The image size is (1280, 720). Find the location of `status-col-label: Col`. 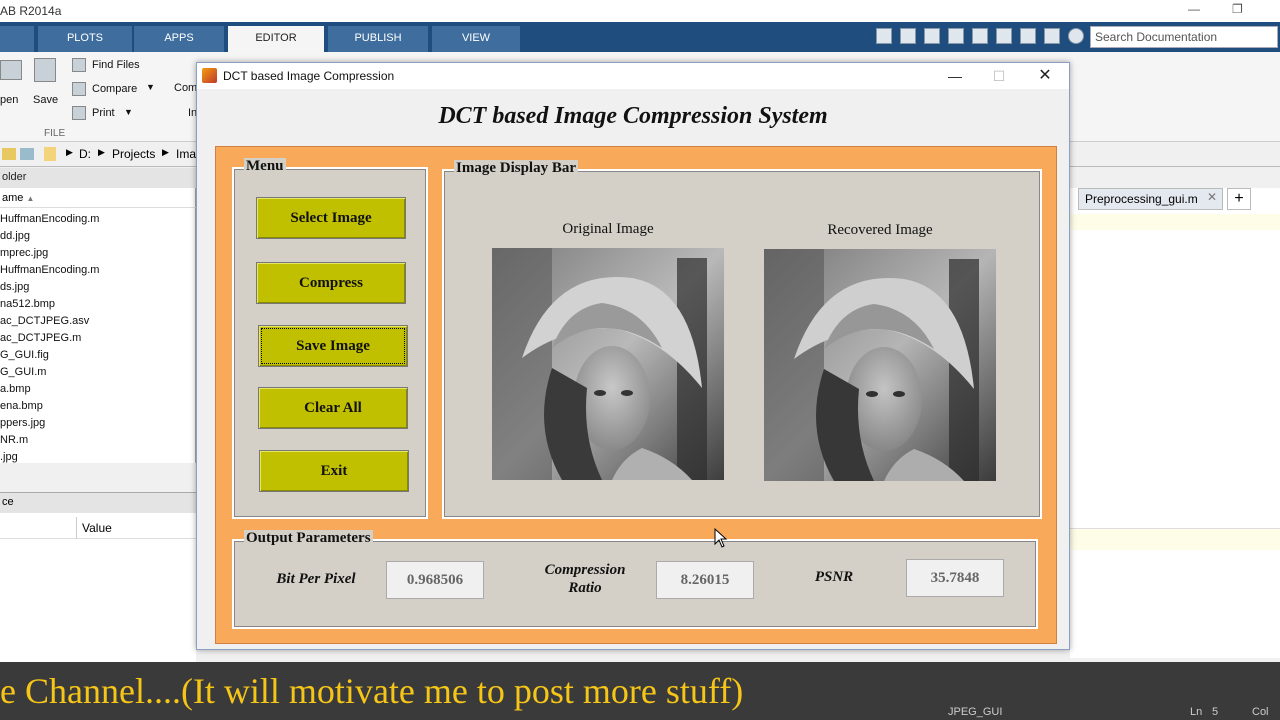

status-col-label: Col is located at coordinates (1260, 712).